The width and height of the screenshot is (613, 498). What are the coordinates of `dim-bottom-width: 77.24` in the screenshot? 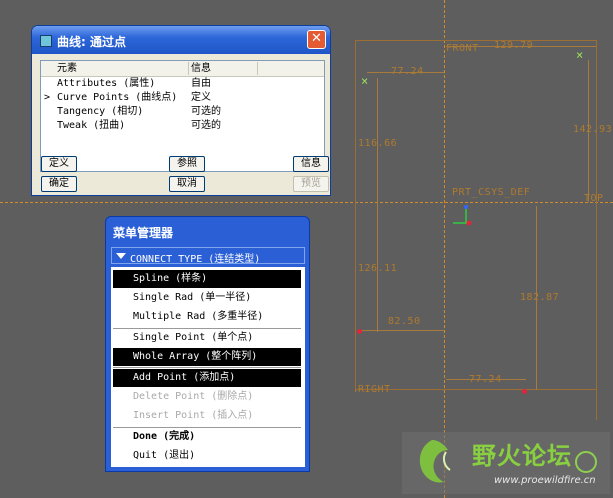 It's located at (485, 379).